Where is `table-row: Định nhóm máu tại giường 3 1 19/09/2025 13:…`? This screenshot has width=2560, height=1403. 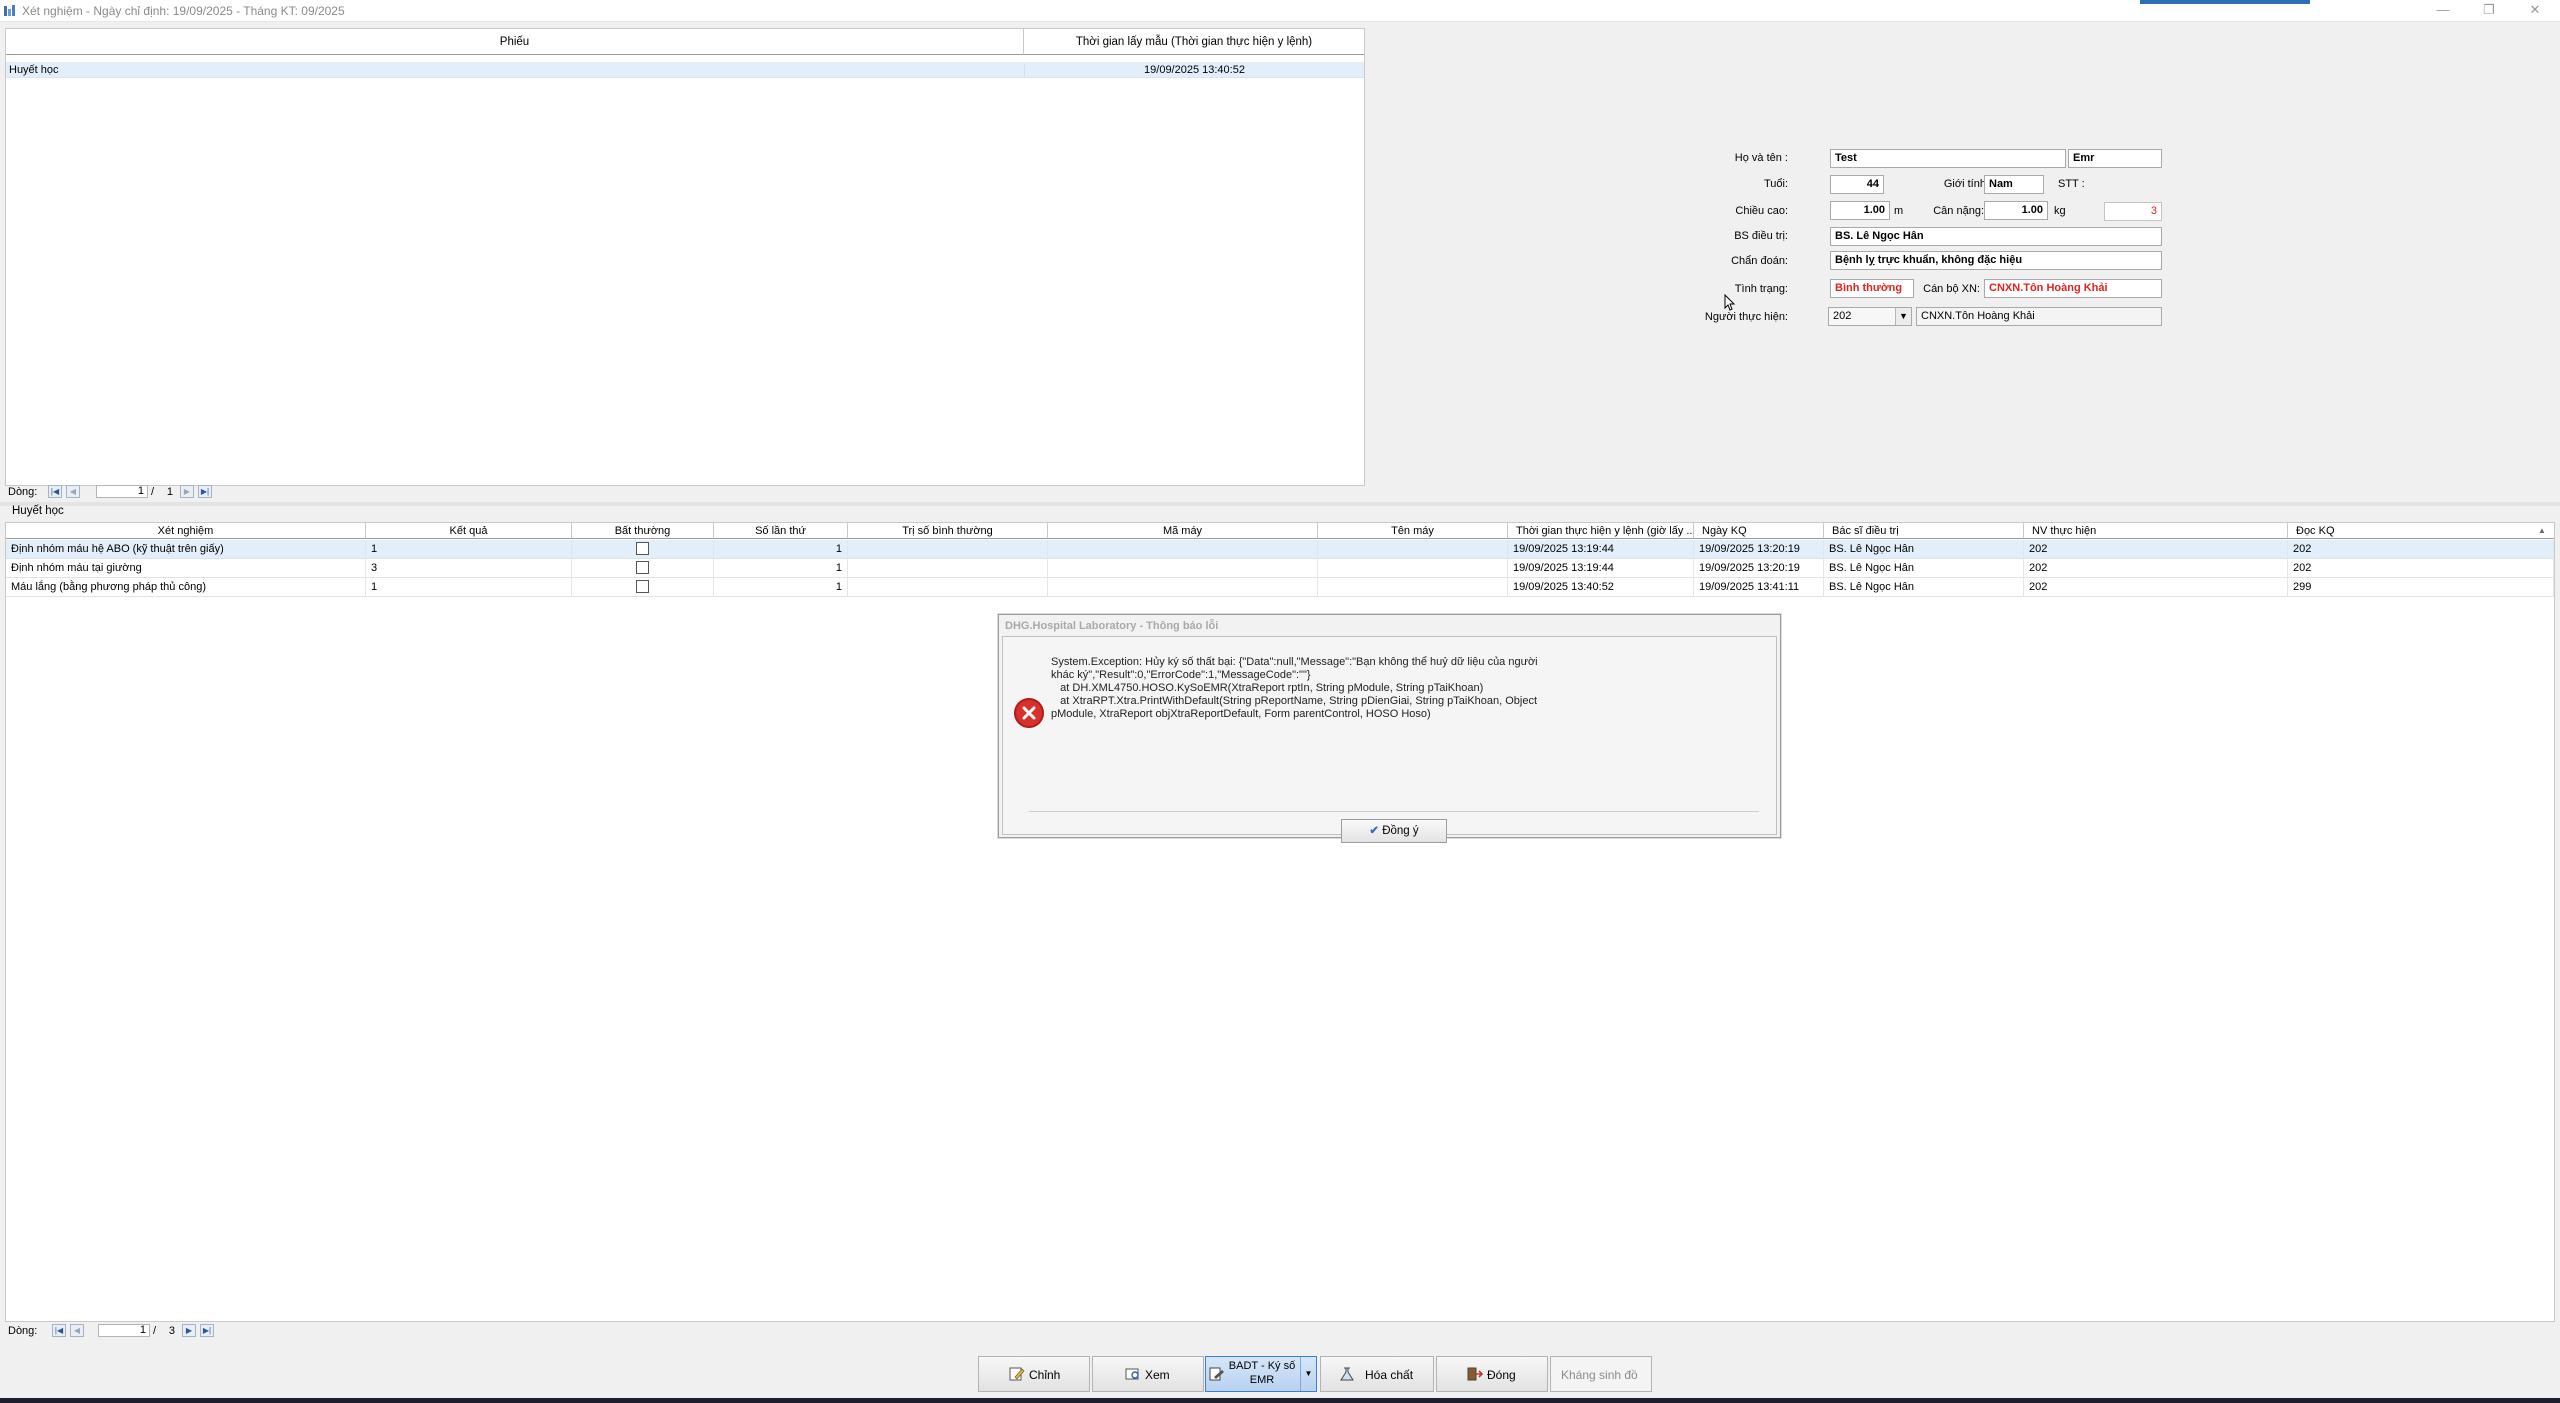 table-row: Định nhóm máu tại giường 3 1 19/09/2025 13:… is located at coordinates (1280, 568).